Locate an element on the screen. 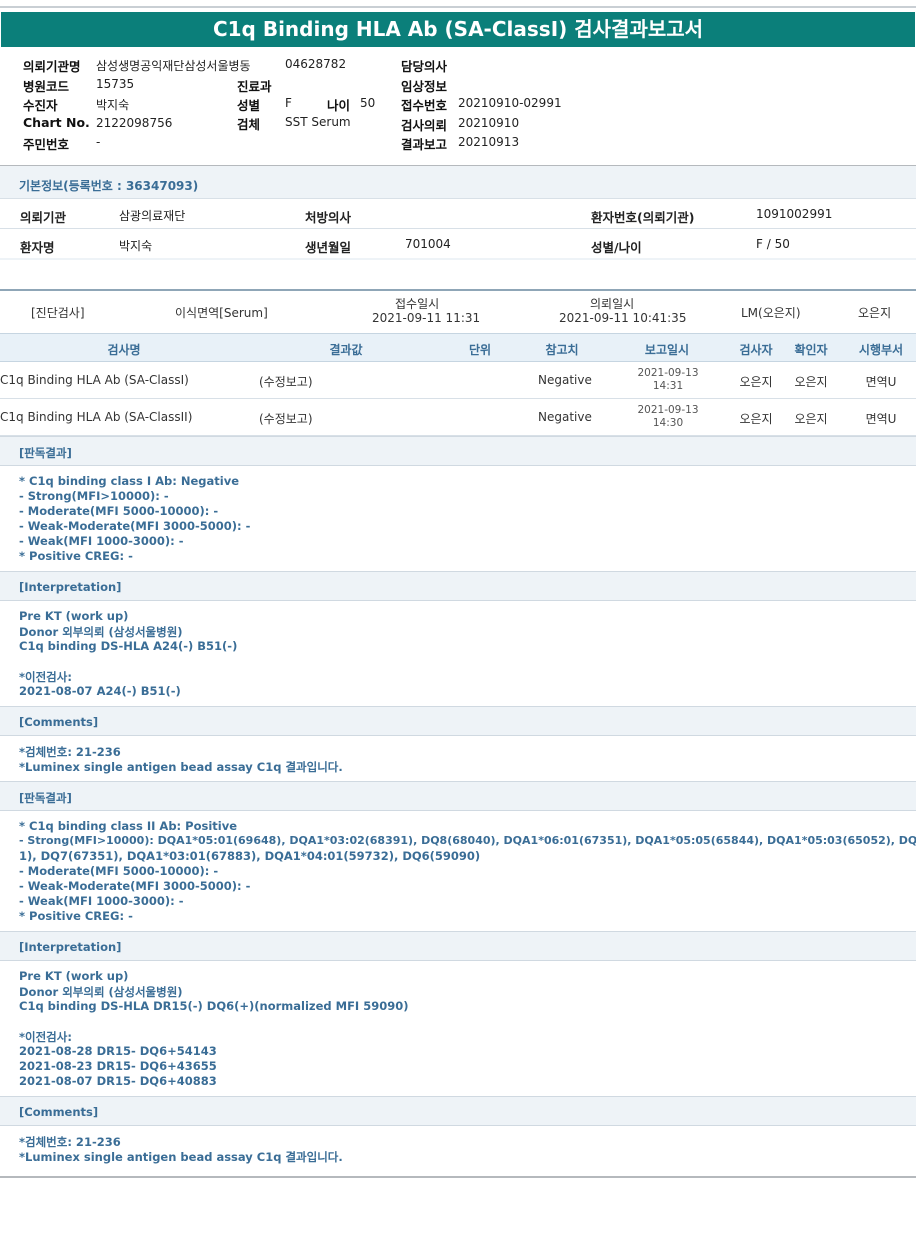 This screenshot has height=1240, width=916. header-label: 임상정보 is located at coordinates (424, 86).